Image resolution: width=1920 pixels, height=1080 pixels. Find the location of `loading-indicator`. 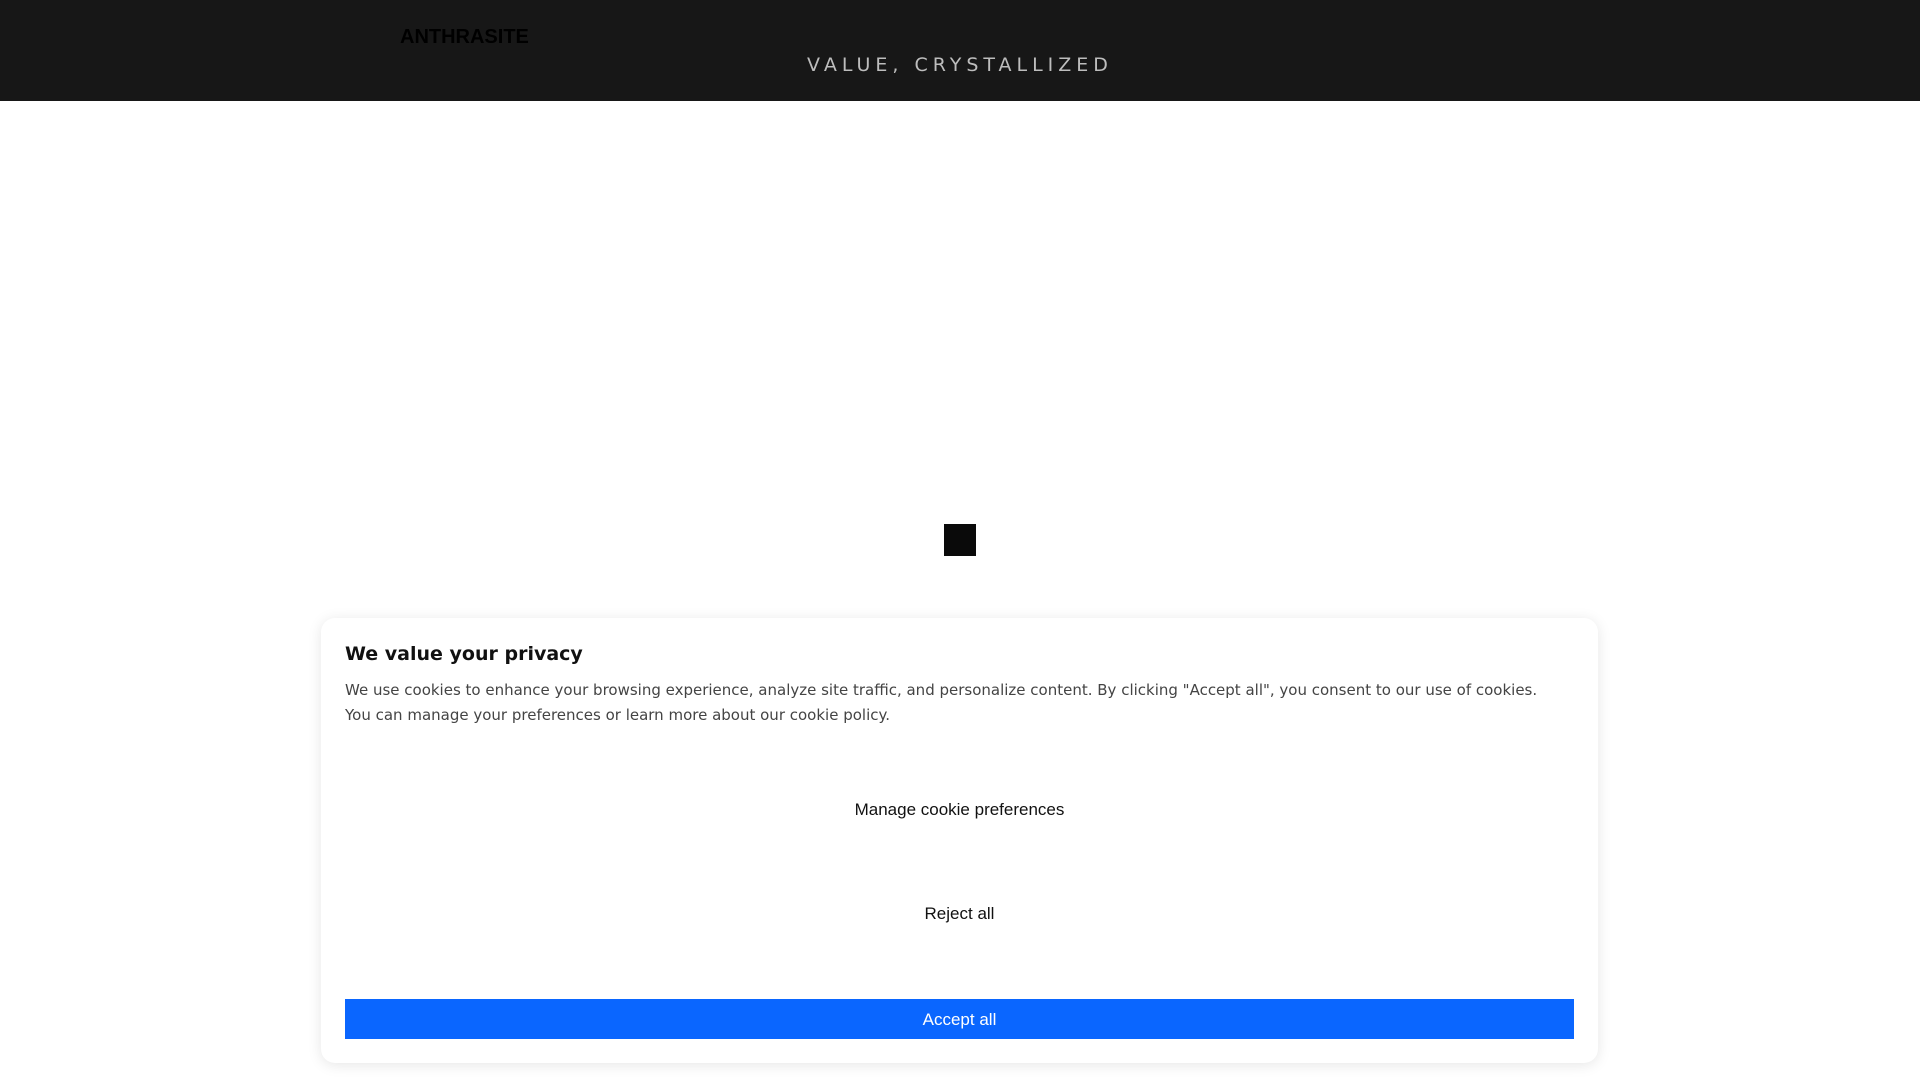

loading-indicator is located at coordinates (960, 540).